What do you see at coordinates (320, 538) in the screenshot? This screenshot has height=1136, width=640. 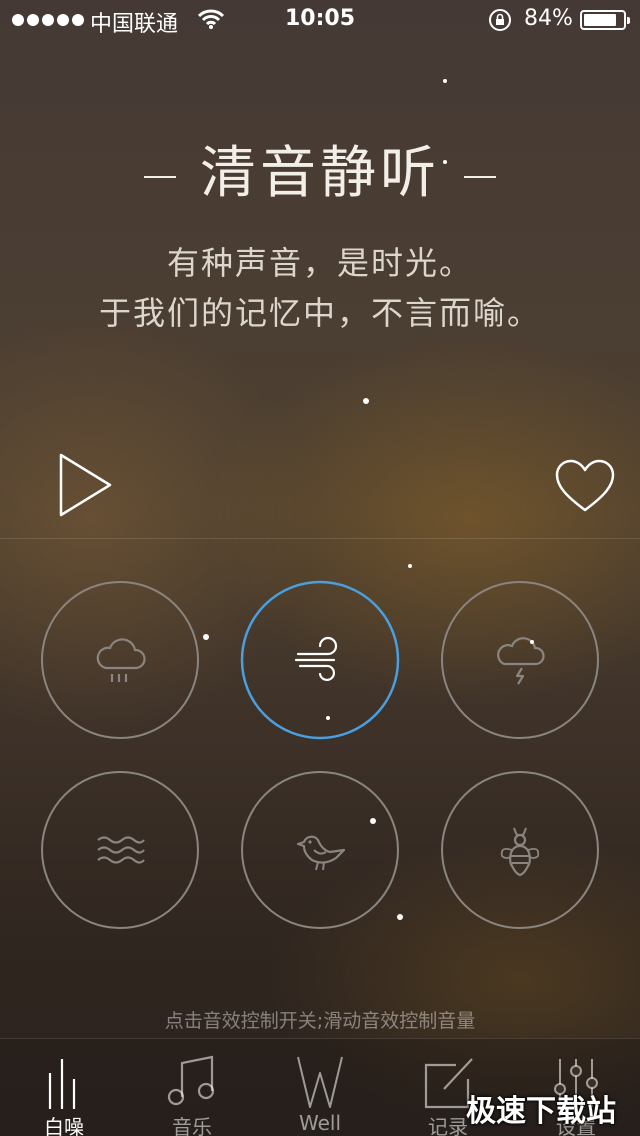 I see `divider` at bounding box center [320, 538].